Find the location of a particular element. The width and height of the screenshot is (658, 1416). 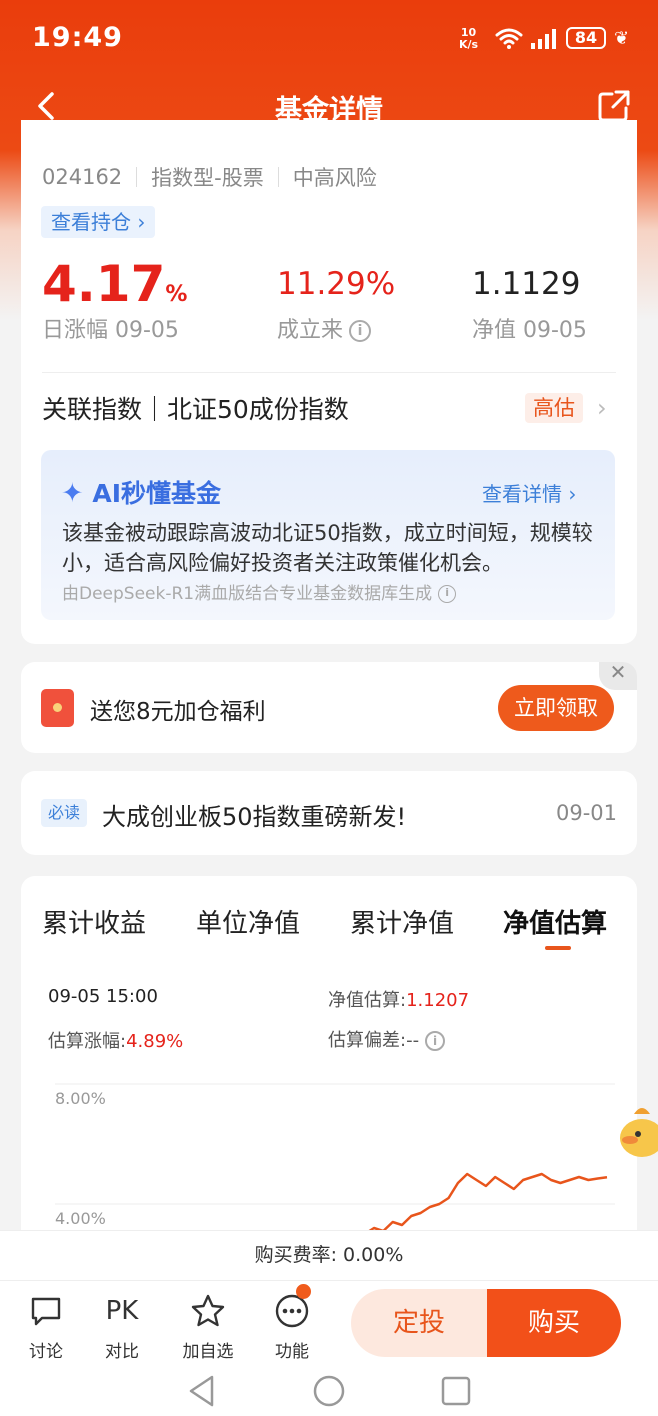

status-time: 19:49 is located at coordinates (77, 37).